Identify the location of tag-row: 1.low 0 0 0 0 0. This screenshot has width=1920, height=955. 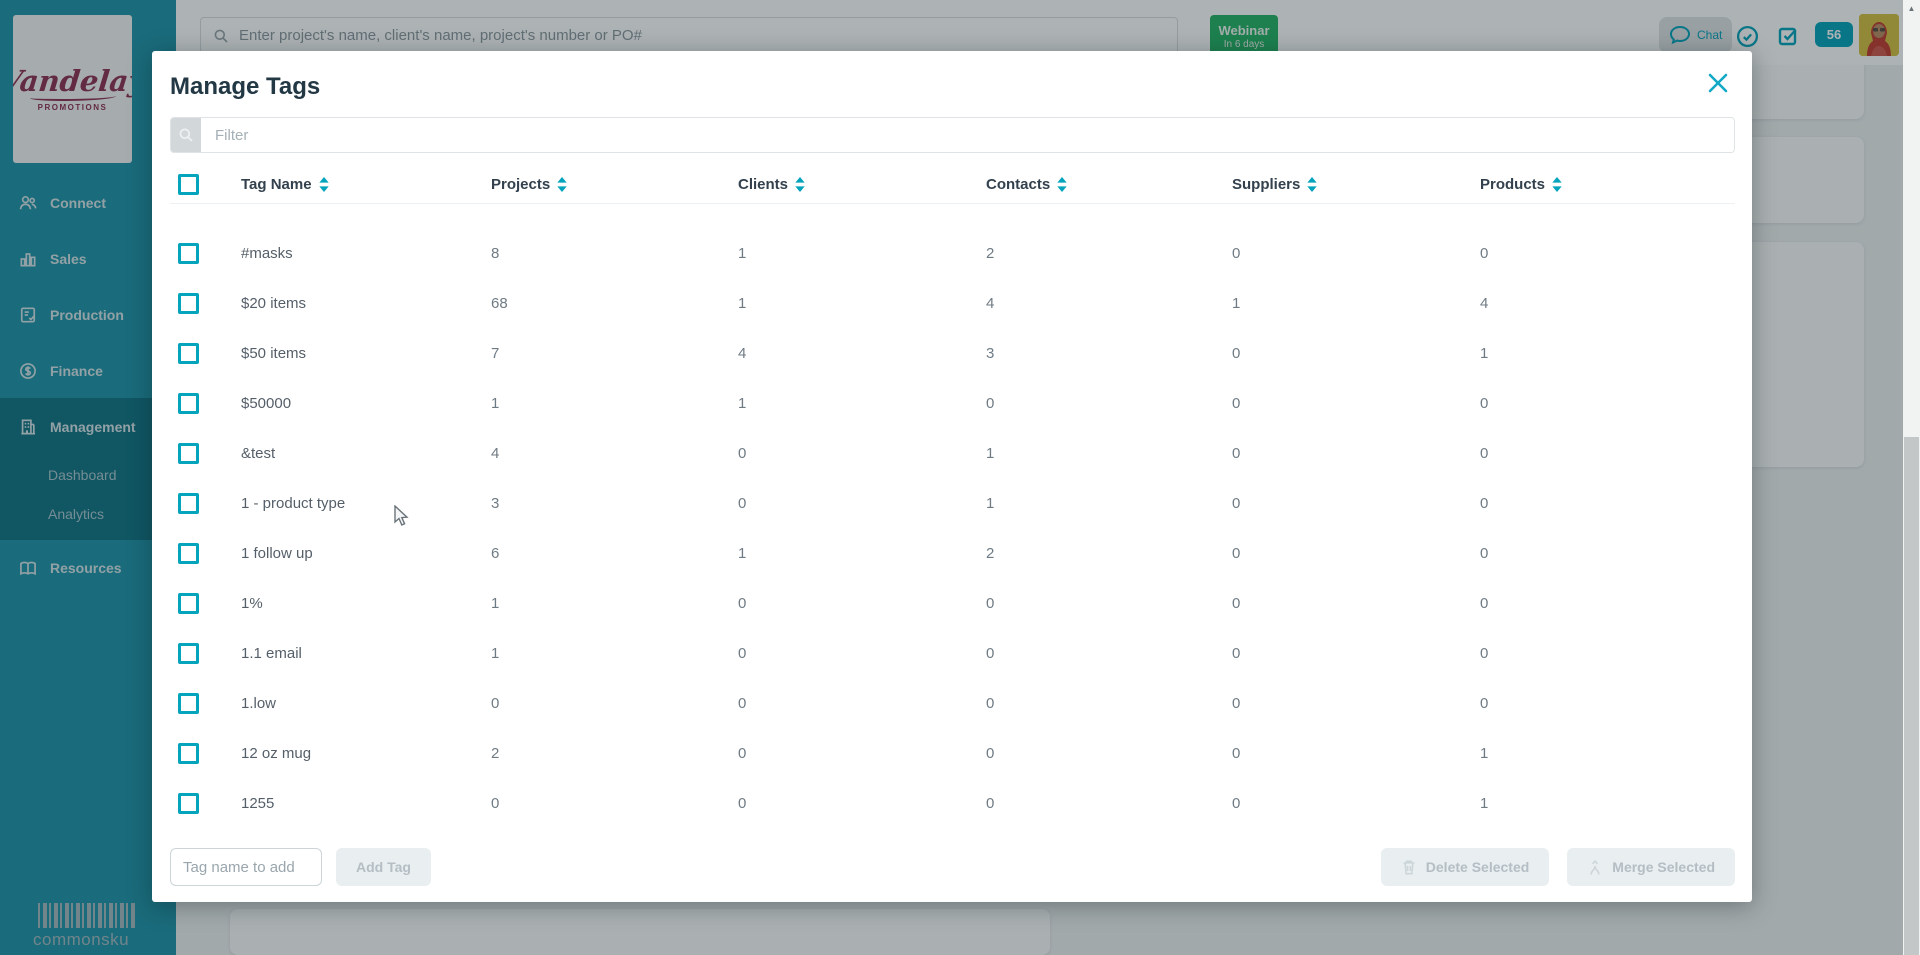
(952, 703).